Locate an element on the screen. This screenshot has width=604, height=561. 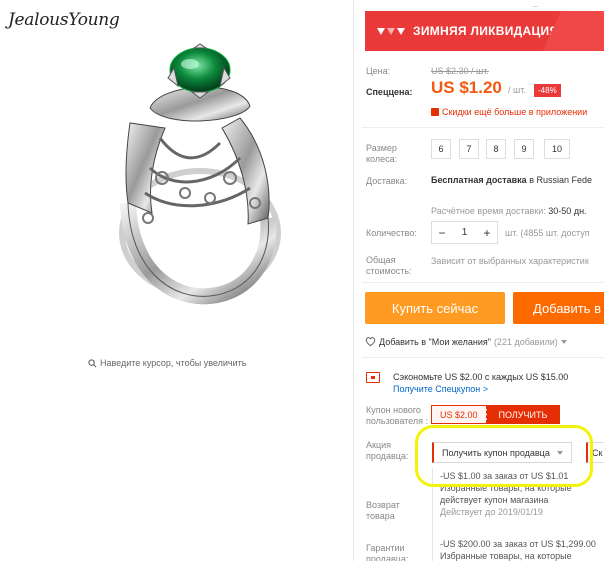
get-coupon-button: ПОЛУЧИТЬ is located at coordinates (523, 414).